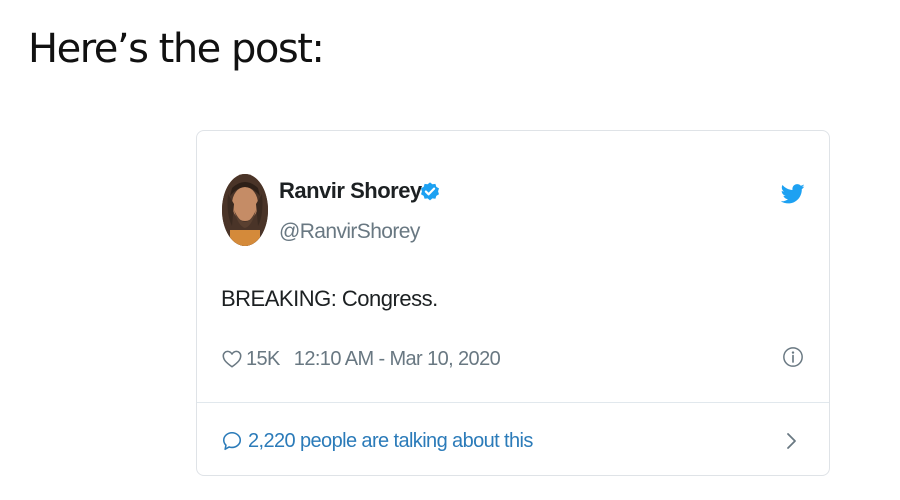 This screenshot has width=900, height=500. I want to click on verified-badge-icon, so click(430, 191).